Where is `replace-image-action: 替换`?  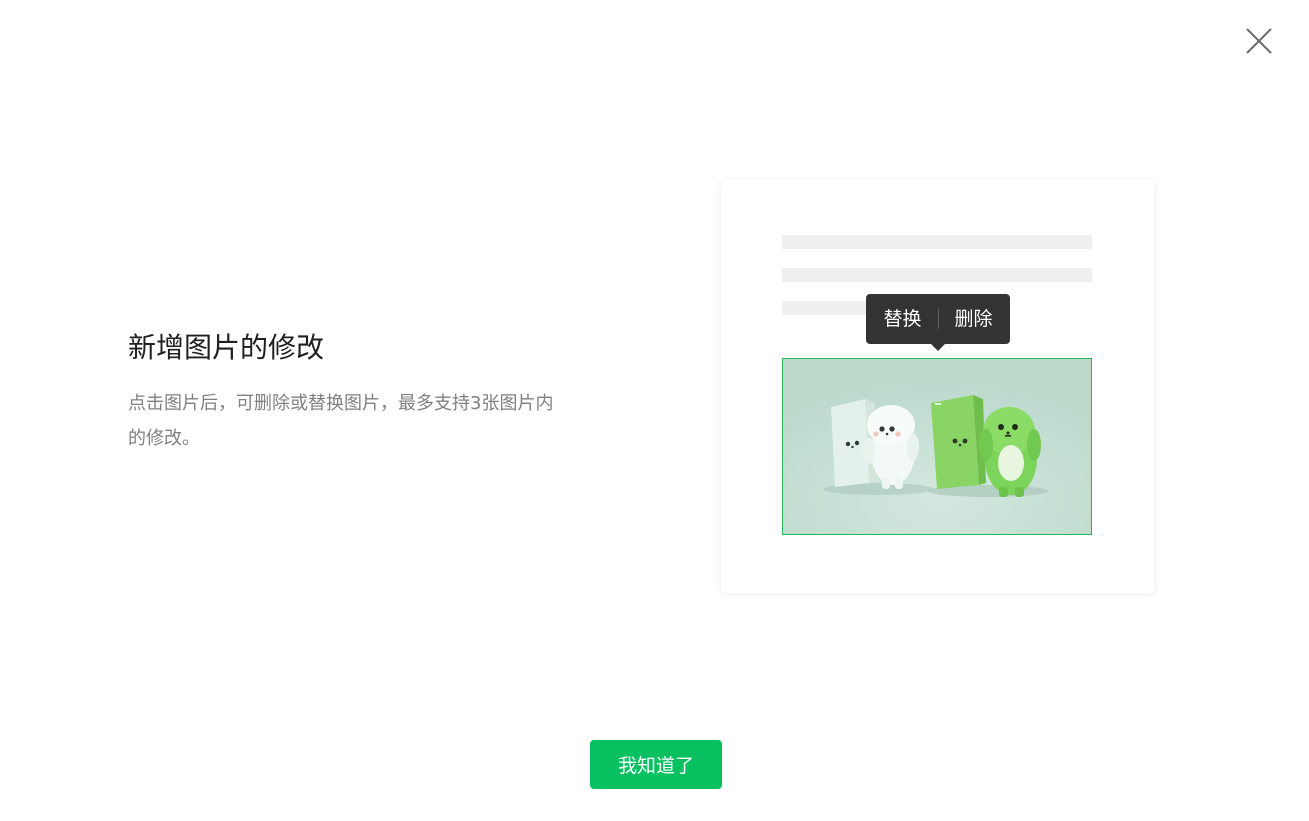
replace-image-action: 替换 is located at coordinates (902, 319).